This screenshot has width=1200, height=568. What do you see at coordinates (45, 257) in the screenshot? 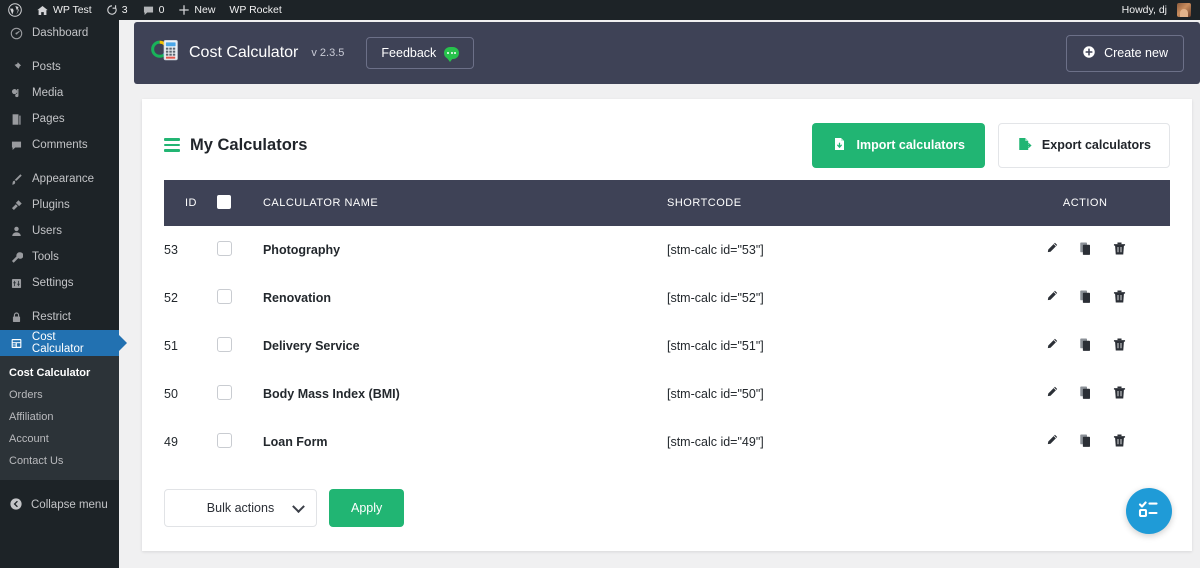
I see `sidebar-label-tools: Tools` at bounding box center [45, 257].